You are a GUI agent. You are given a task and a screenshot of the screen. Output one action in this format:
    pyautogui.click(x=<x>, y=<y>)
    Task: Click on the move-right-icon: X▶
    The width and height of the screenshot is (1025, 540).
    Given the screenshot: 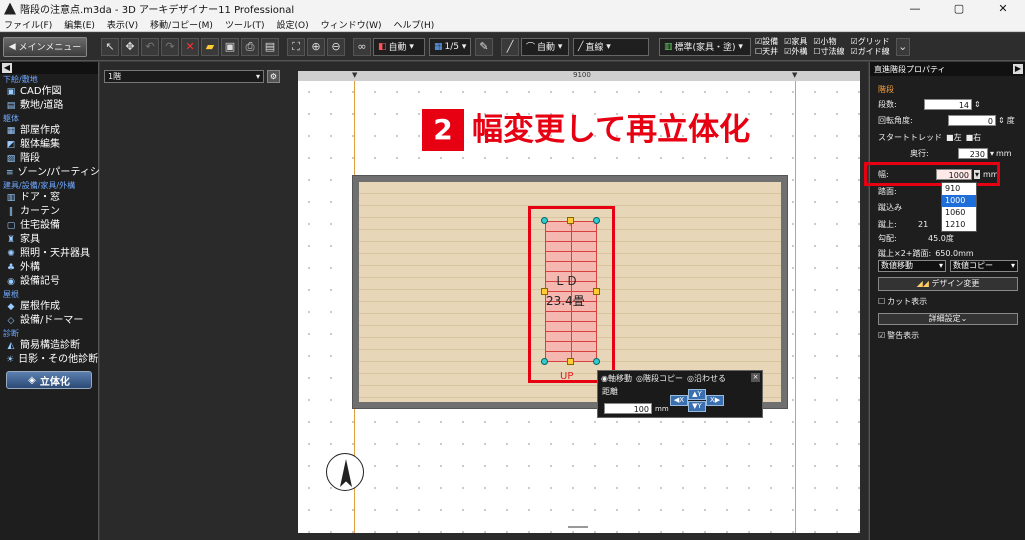 What is the action you would take?
    pyautogui.click(x=715, y=400)
    